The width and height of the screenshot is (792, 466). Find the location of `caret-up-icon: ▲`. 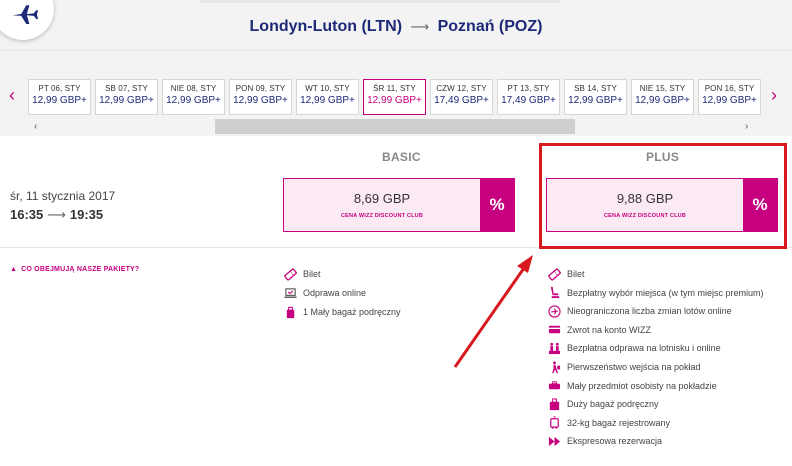

caret-up-icon: ▲ is located at coordinates (14, 269).